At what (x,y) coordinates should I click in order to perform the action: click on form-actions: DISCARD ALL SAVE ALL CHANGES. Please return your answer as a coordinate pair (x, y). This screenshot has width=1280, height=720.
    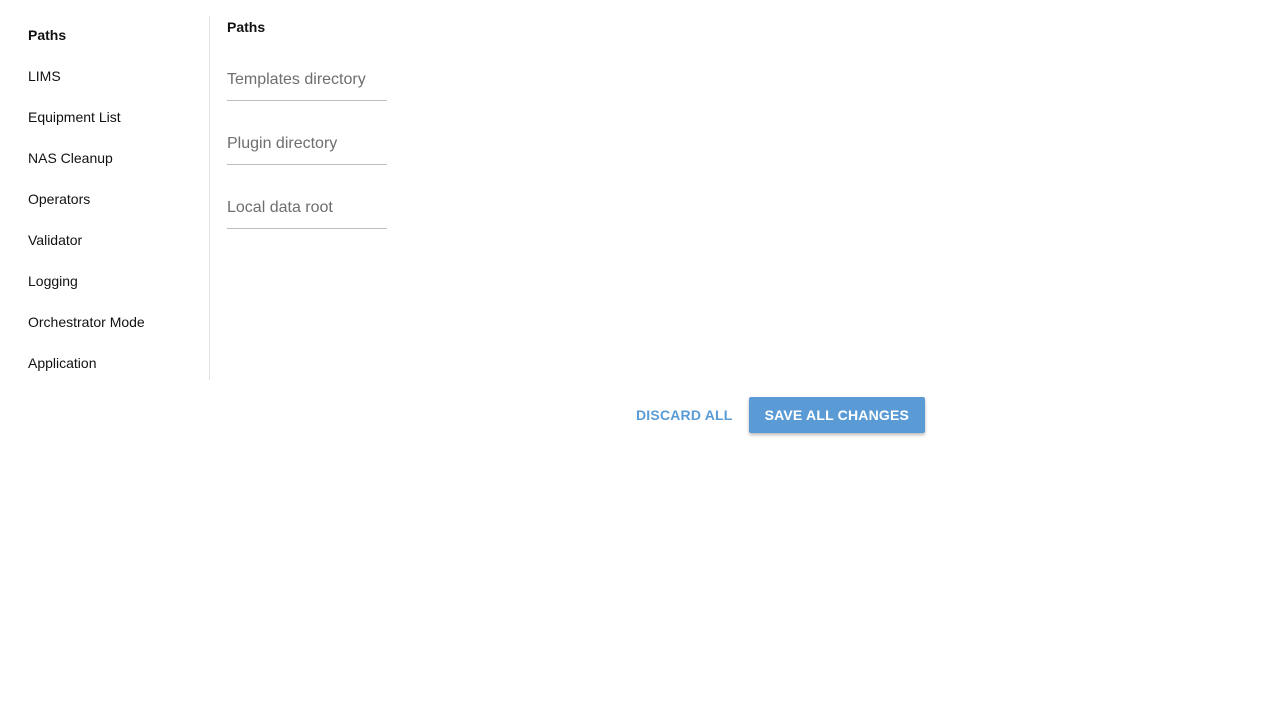
    Looking at the image, I should click on (775, 415).